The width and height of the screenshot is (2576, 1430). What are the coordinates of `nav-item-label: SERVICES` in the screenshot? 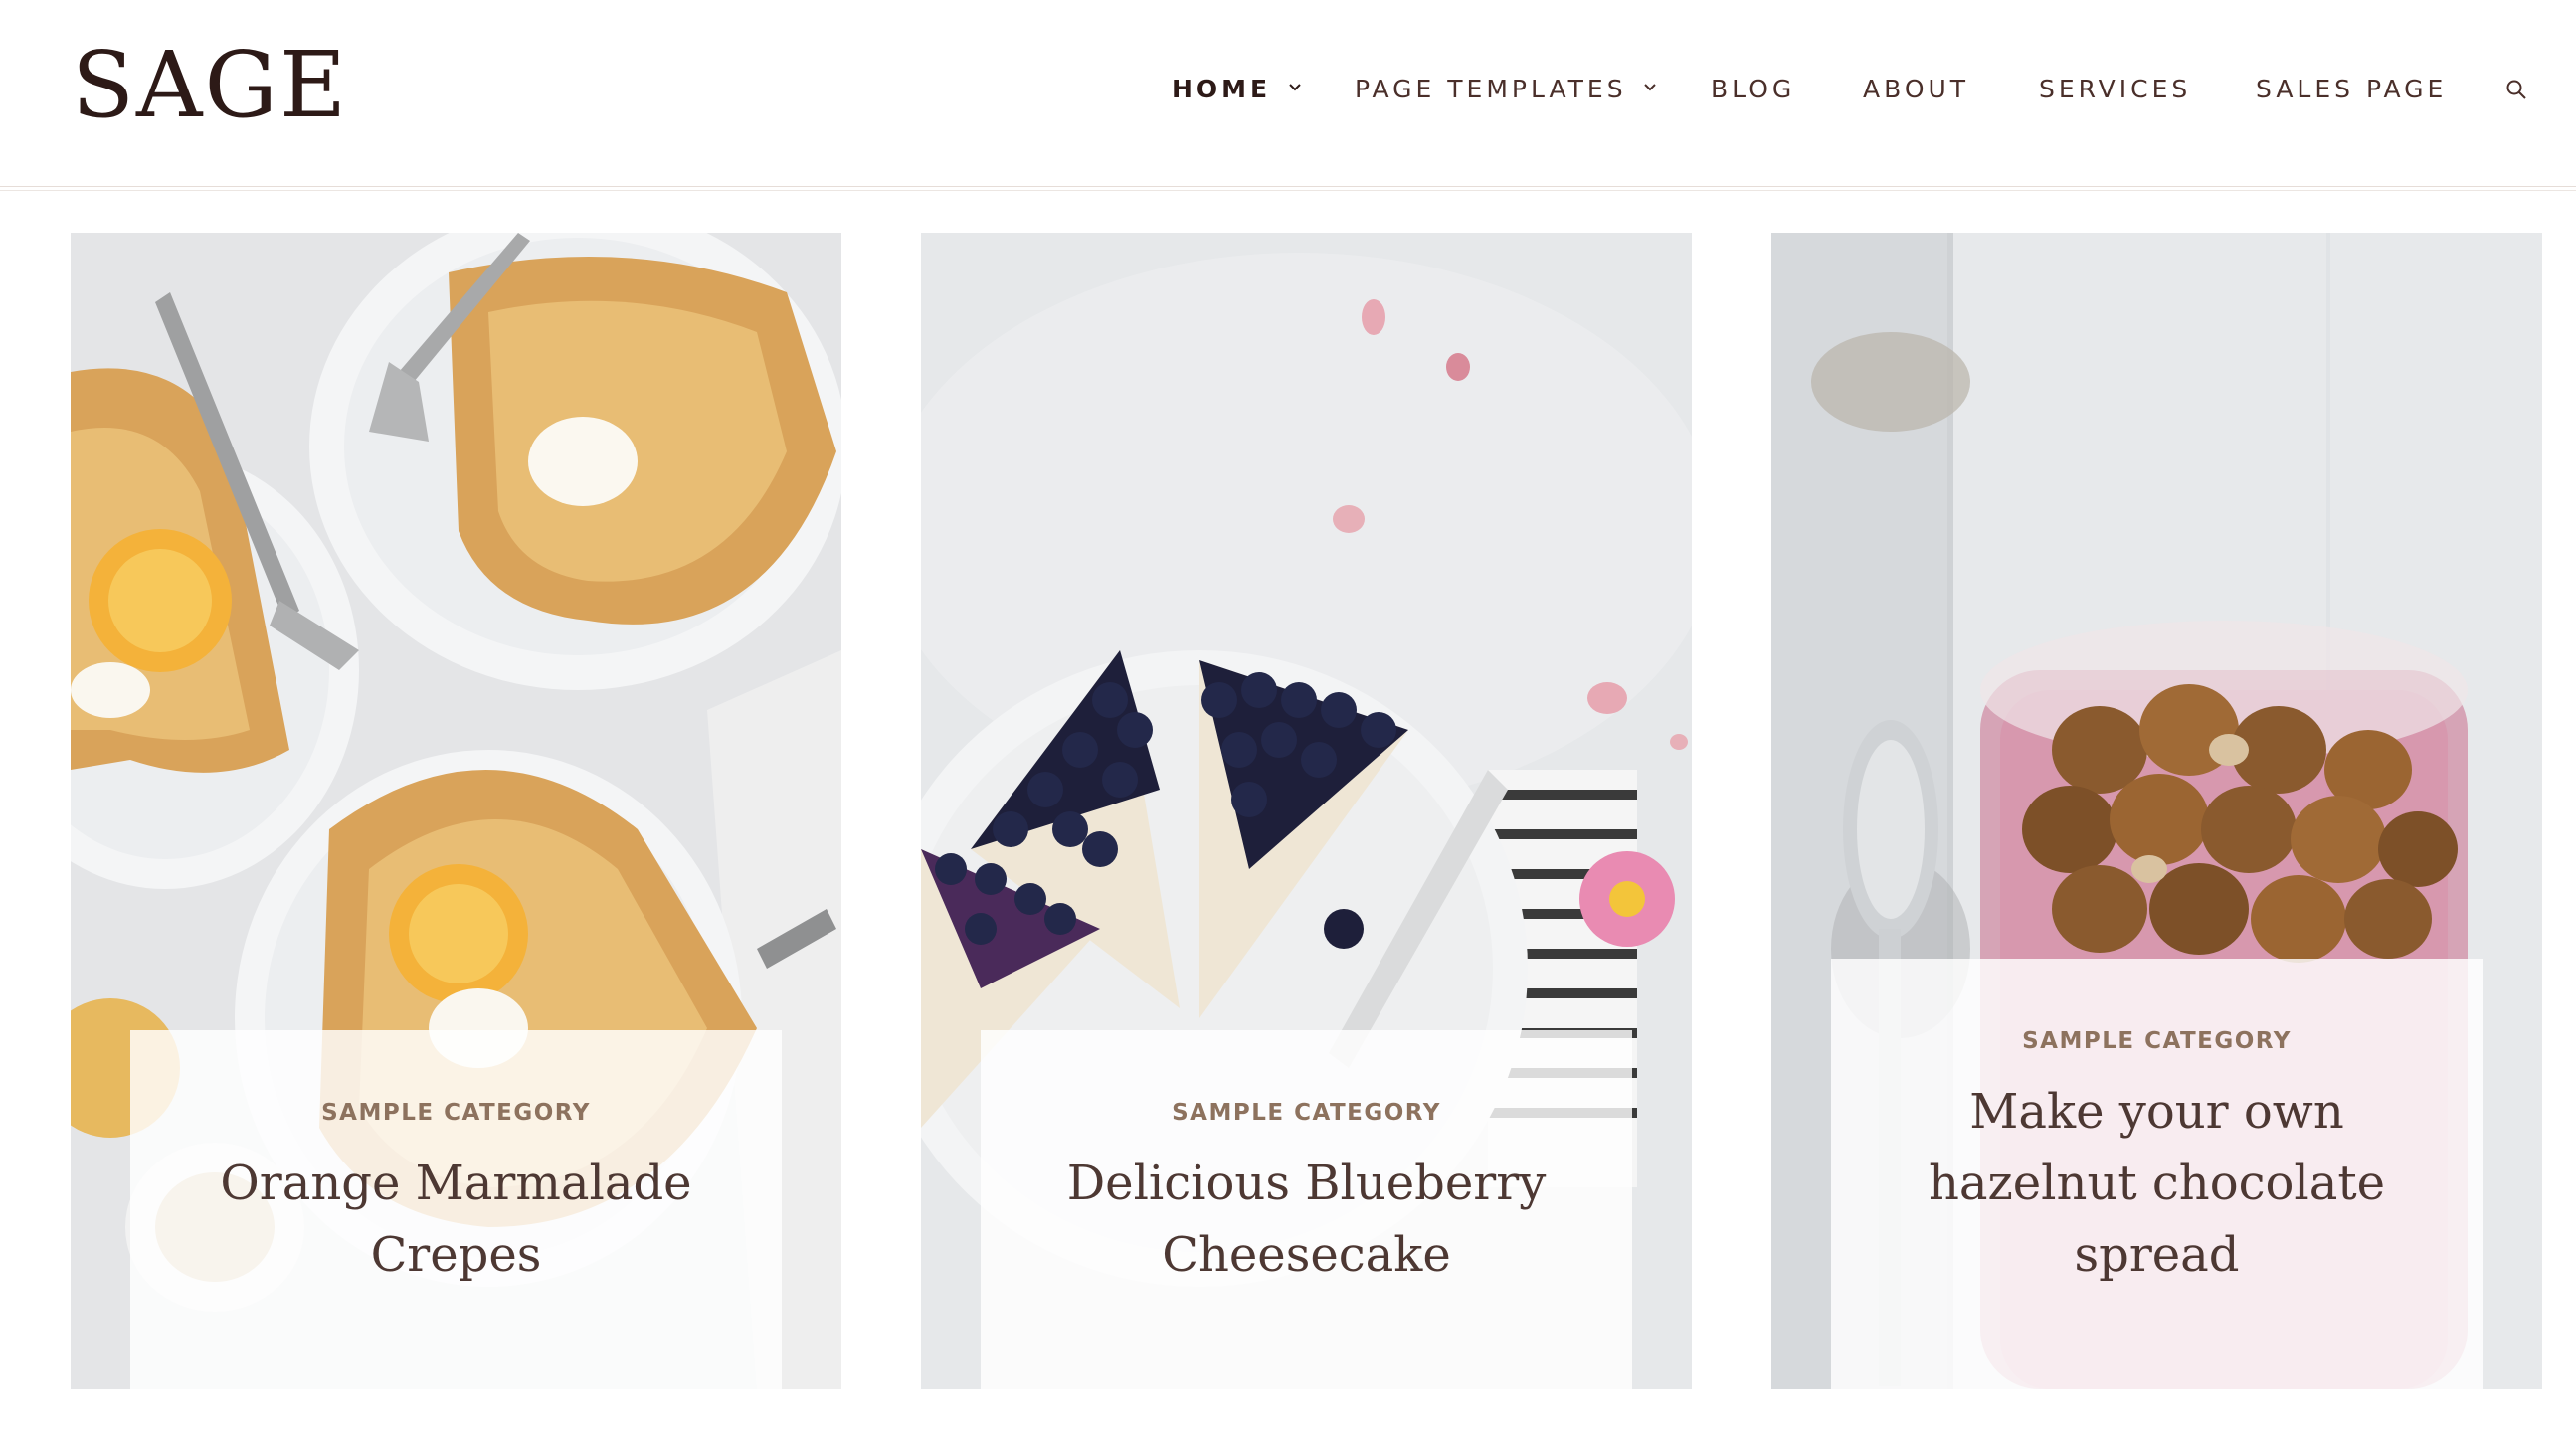 It's located at (2115, 89).